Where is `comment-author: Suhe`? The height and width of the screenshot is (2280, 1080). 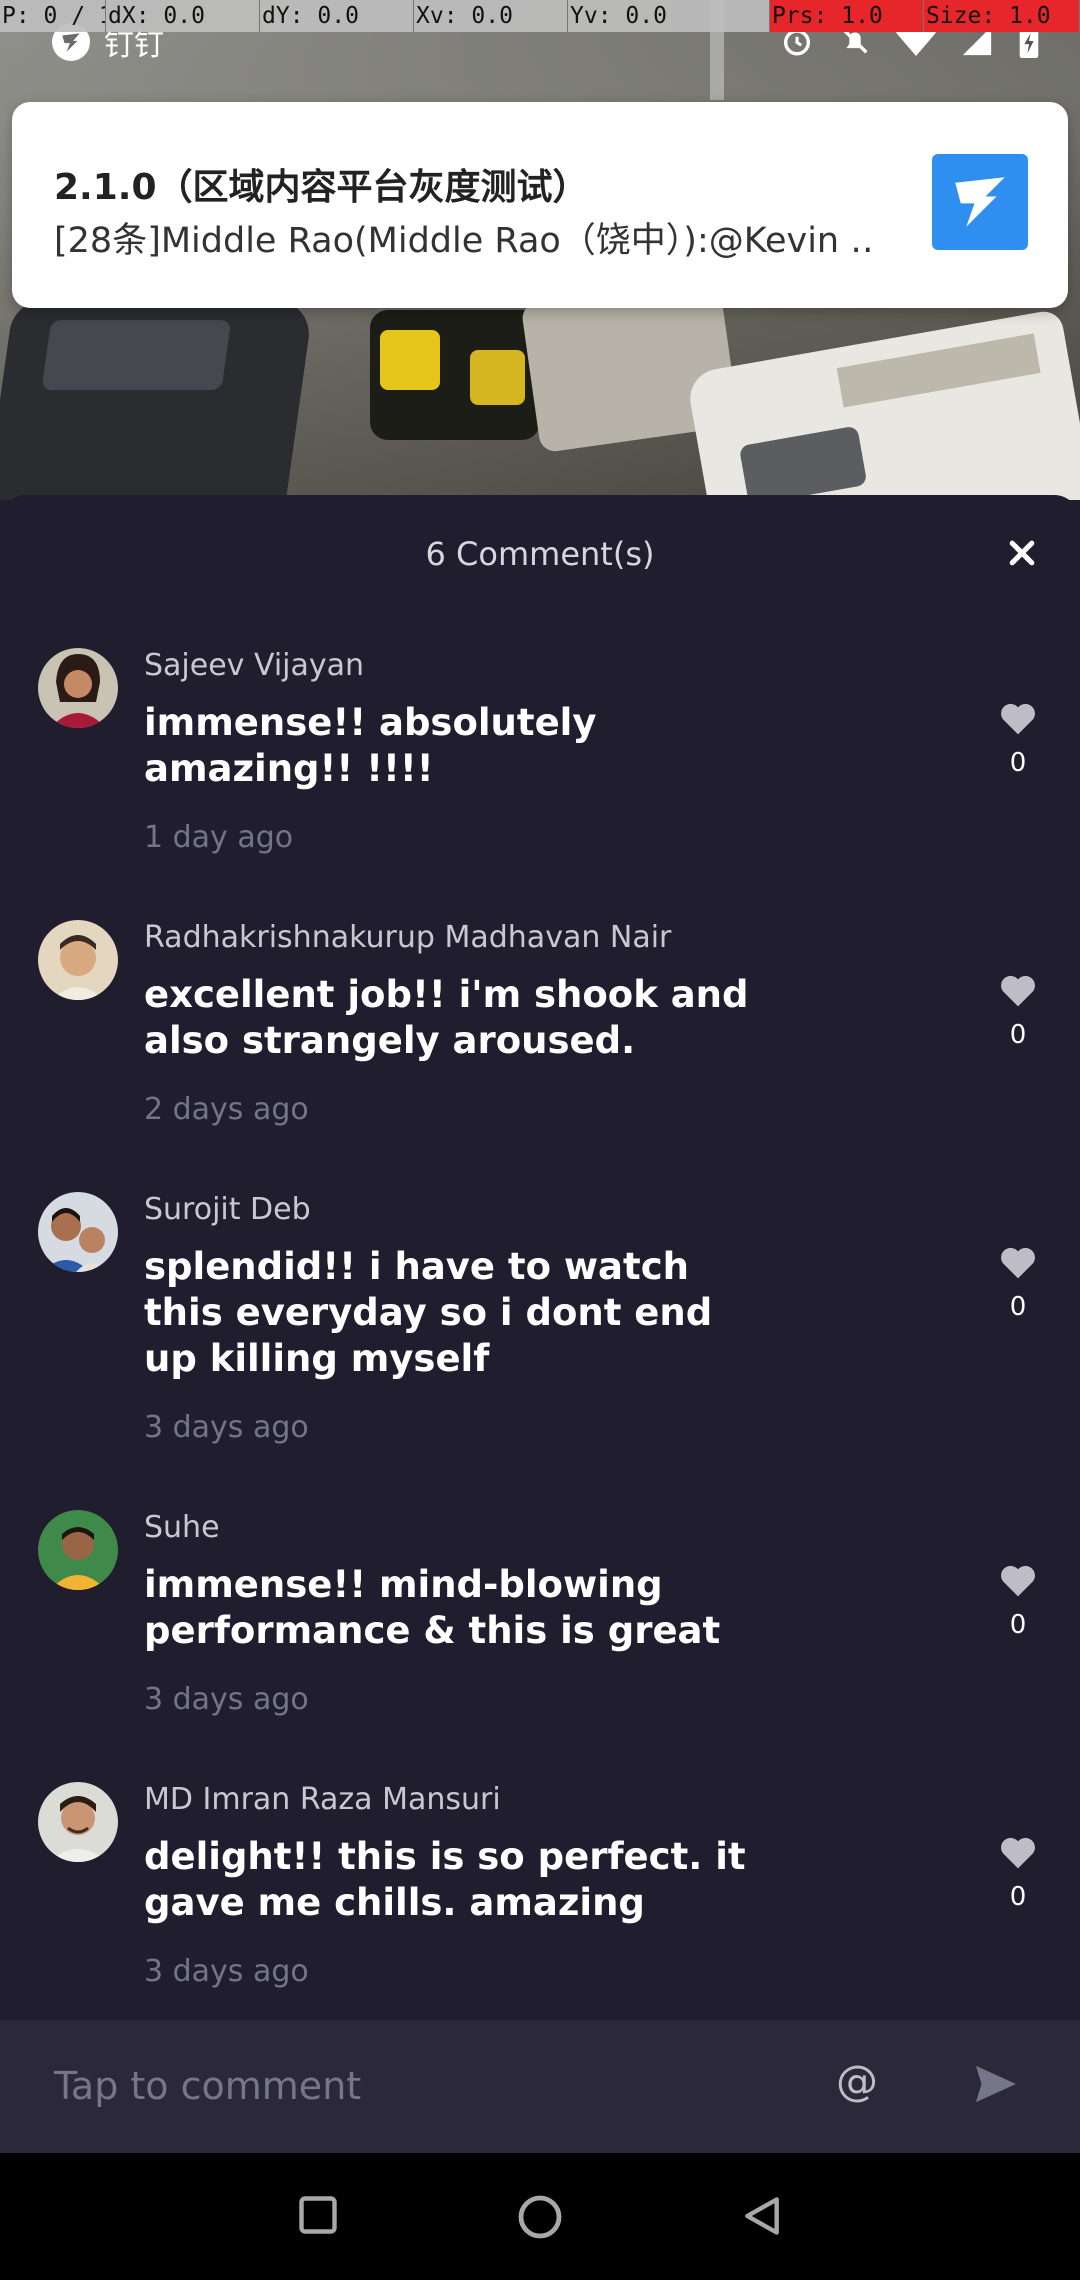 comment-author: Suhe is located at coordinates (182, 1527).